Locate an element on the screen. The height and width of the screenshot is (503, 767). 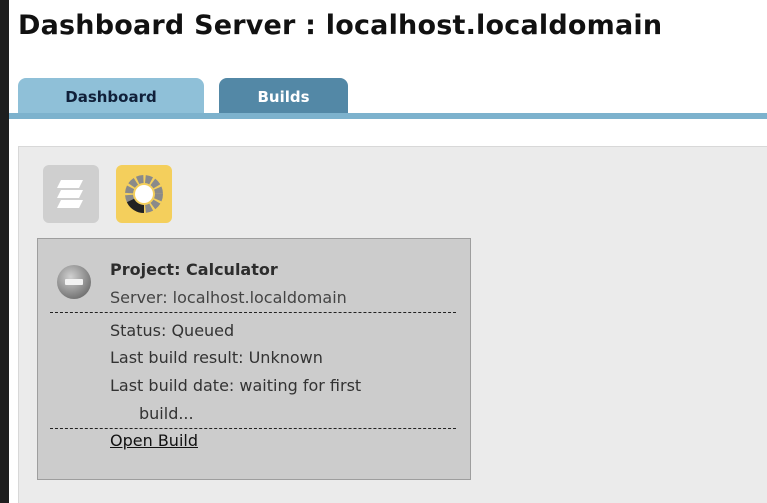
list-view-button is located at coordinates (71, 194).